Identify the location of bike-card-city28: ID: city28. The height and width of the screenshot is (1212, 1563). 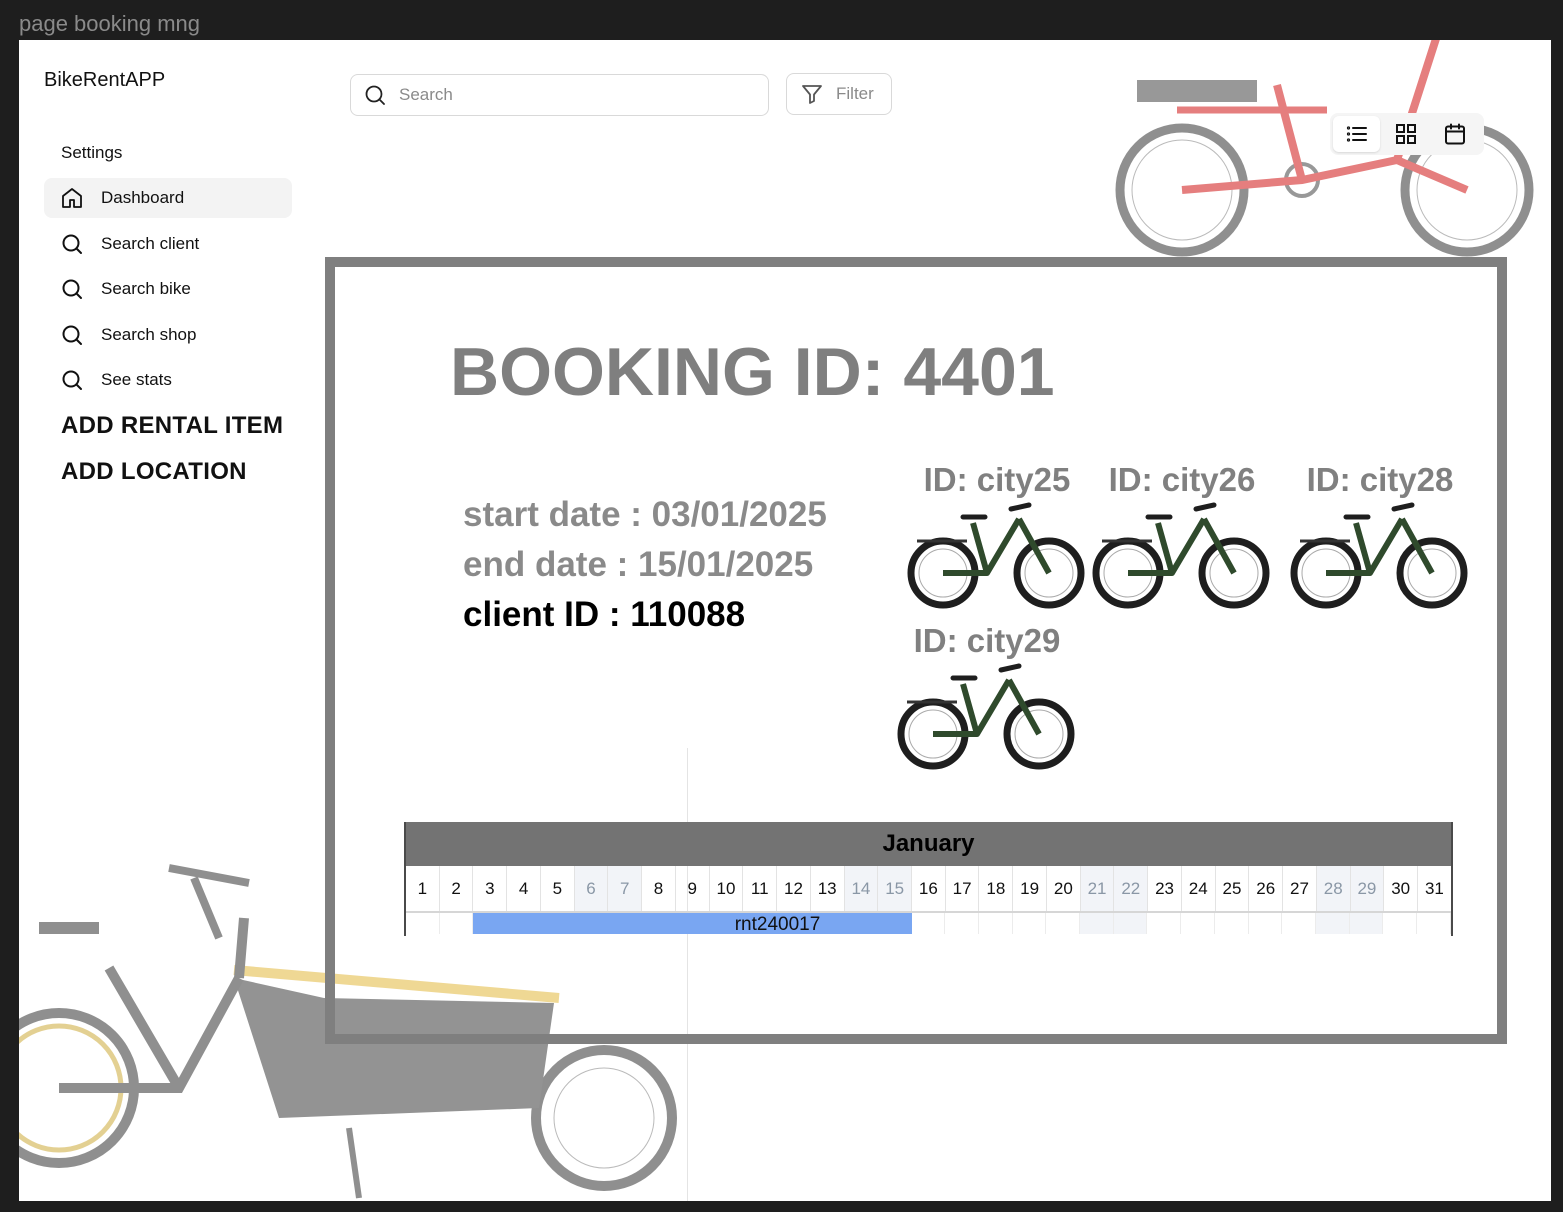
(1380, 535).